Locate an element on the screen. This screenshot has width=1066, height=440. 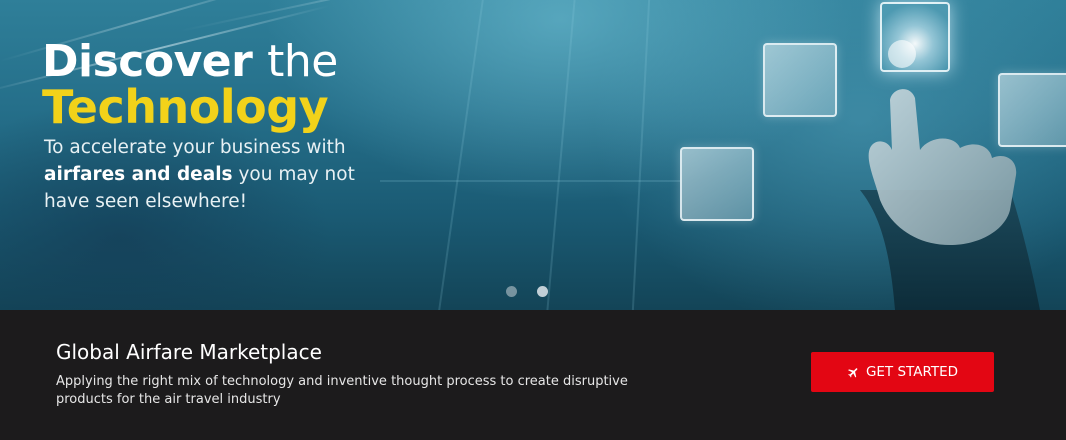
get-started-button: GET STARTED is located at coordinates (902, 372).